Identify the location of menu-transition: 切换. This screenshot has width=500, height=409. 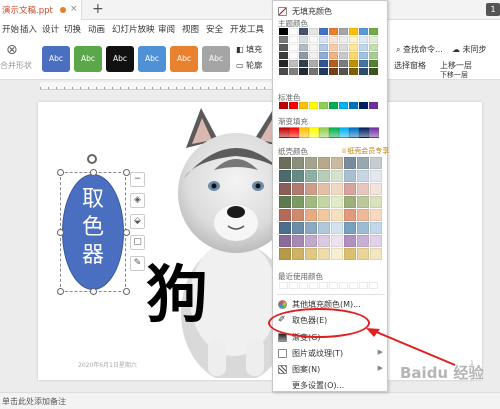
(72, 29).